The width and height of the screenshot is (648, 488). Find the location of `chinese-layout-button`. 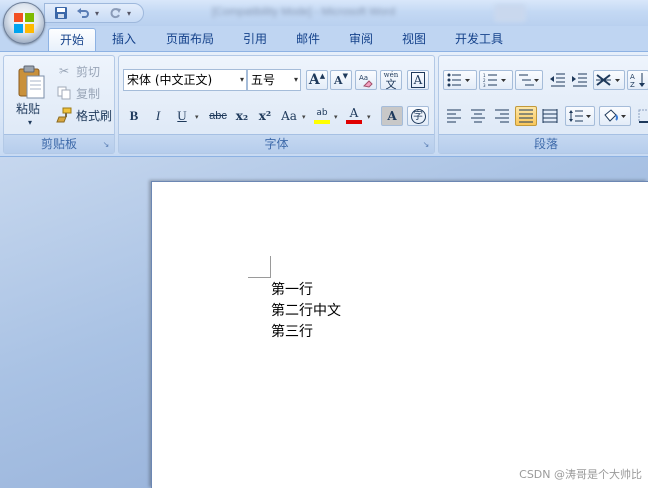

chinese-layout-button is located at coordinates (609, 80).